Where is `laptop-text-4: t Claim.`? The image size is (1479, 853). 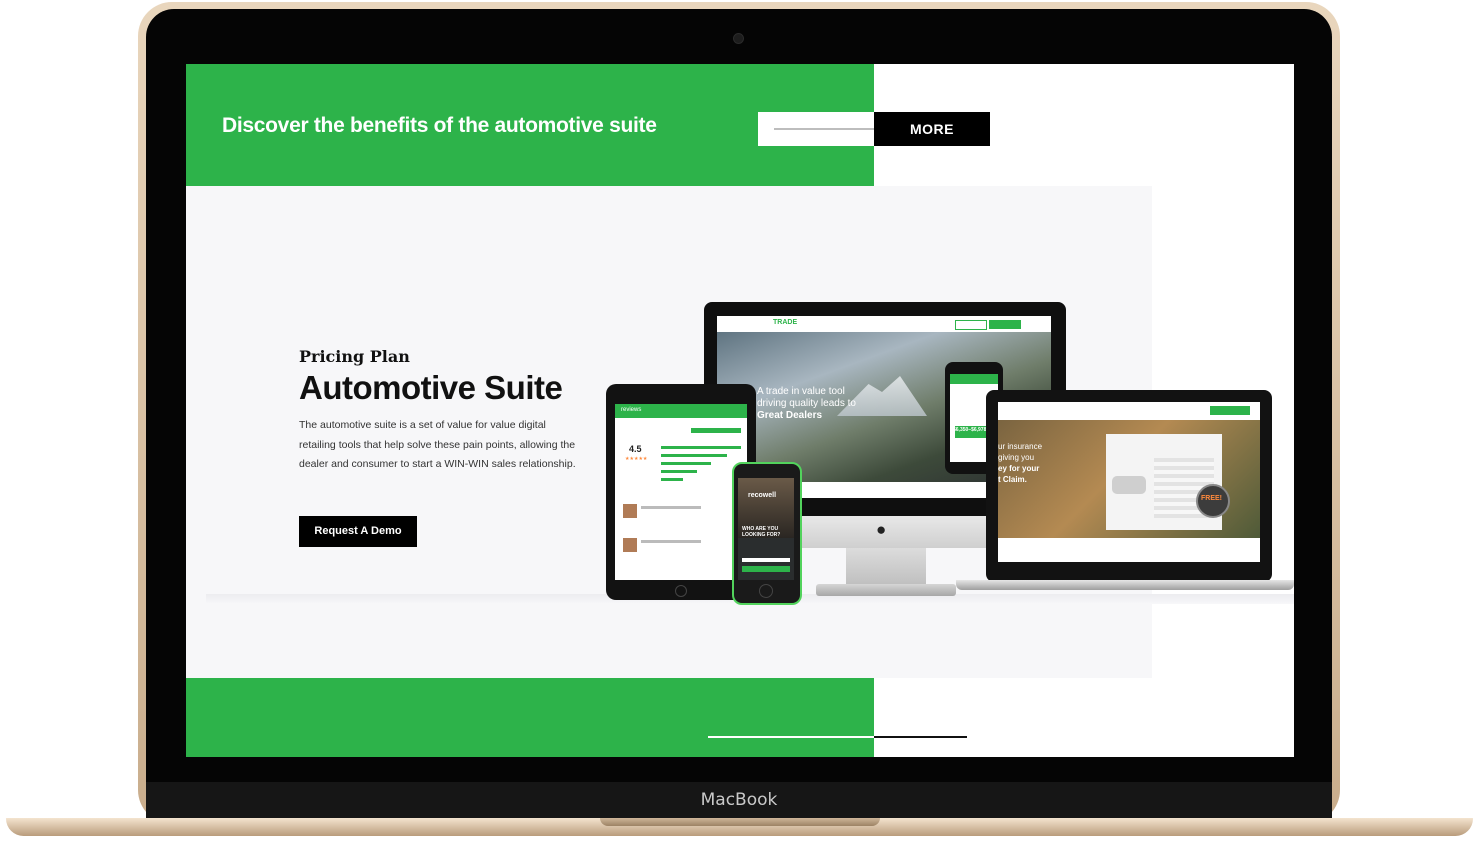
laptop-text-4: t Claim. is located at coordinates (1012, 479).